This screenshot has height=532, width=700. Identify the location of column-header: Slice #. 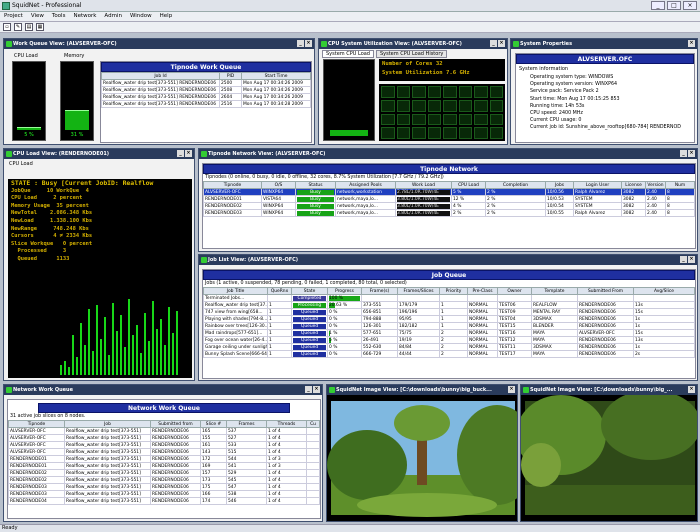
(213, 424).